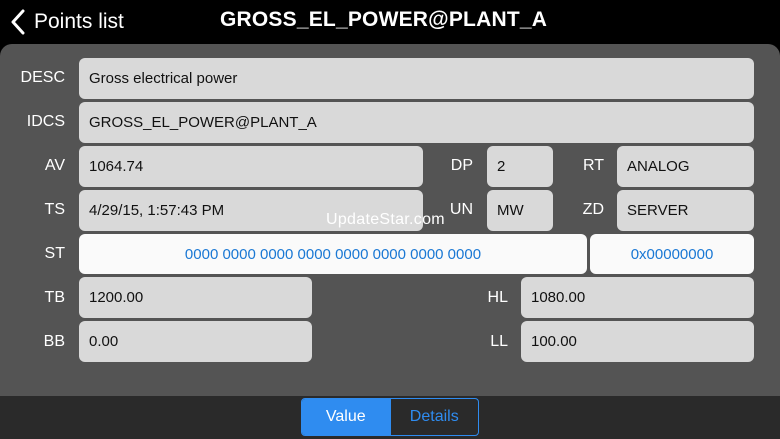 Image resolution: width=780 pixels, height=439 pixels. What do you see at coordinates (18, 22) in the screenshot?
I see `chevron-left-icon` at bounding box center [18, 22].